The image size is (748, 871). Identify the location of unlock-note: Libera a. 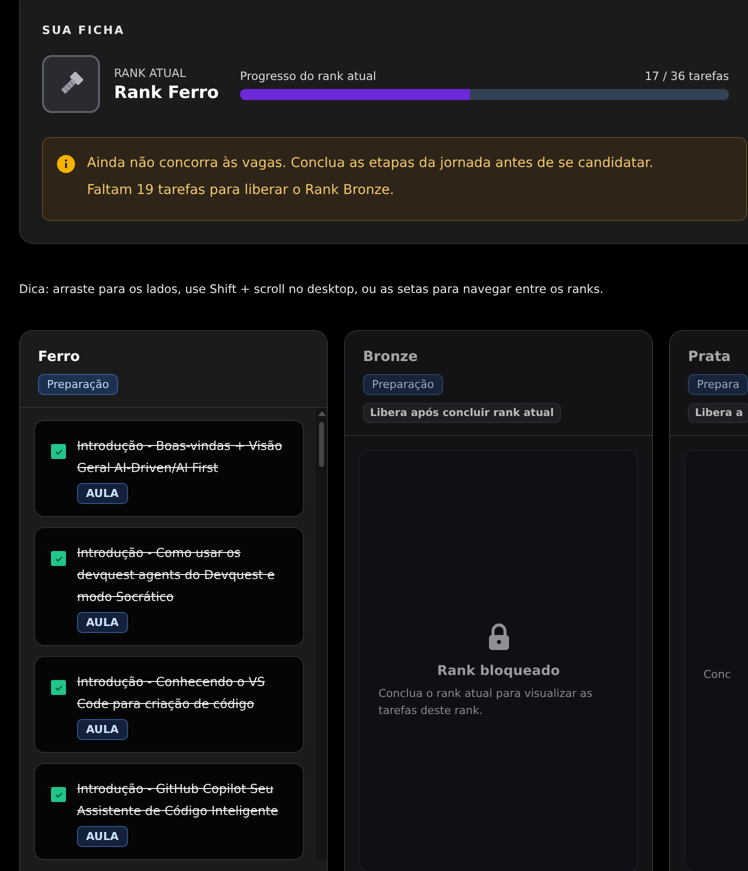
(718, 413).